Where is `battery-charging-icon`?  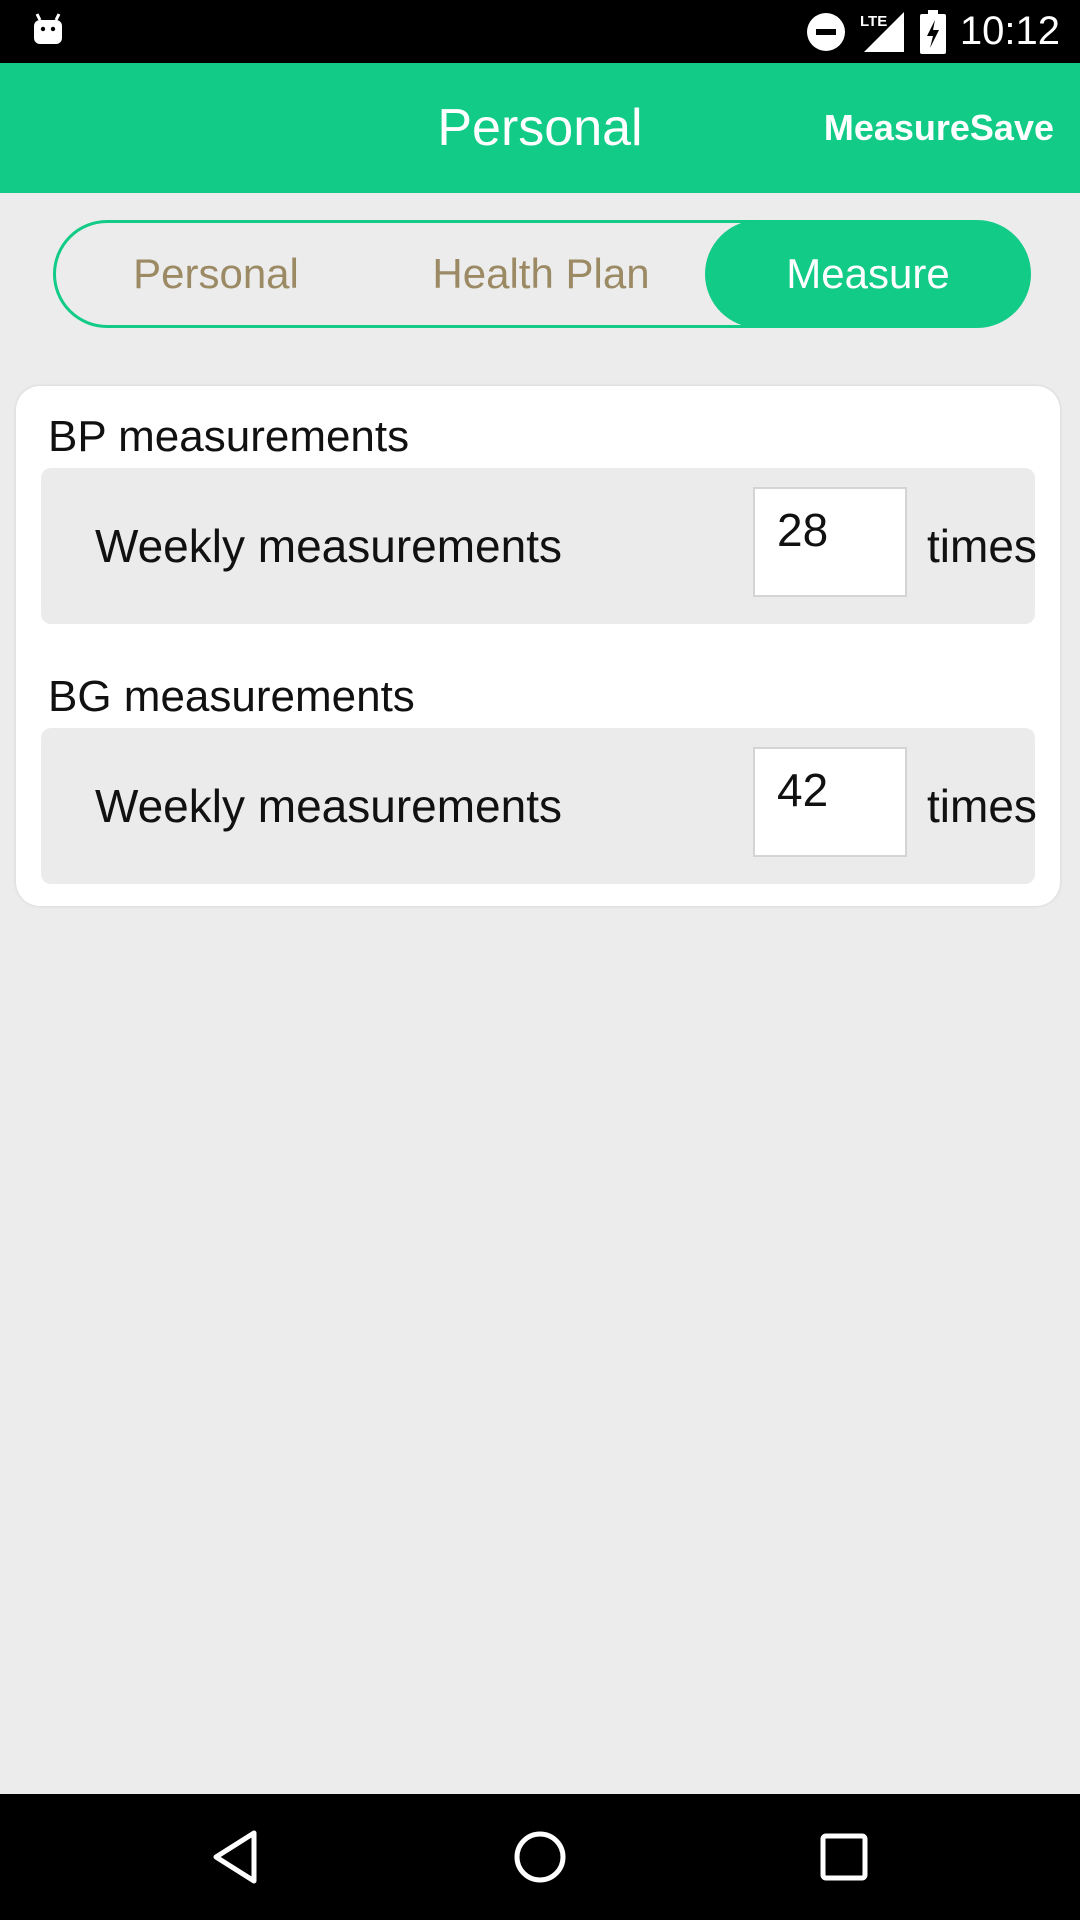 battery-charging-icon is located at coordinates (932, 31).